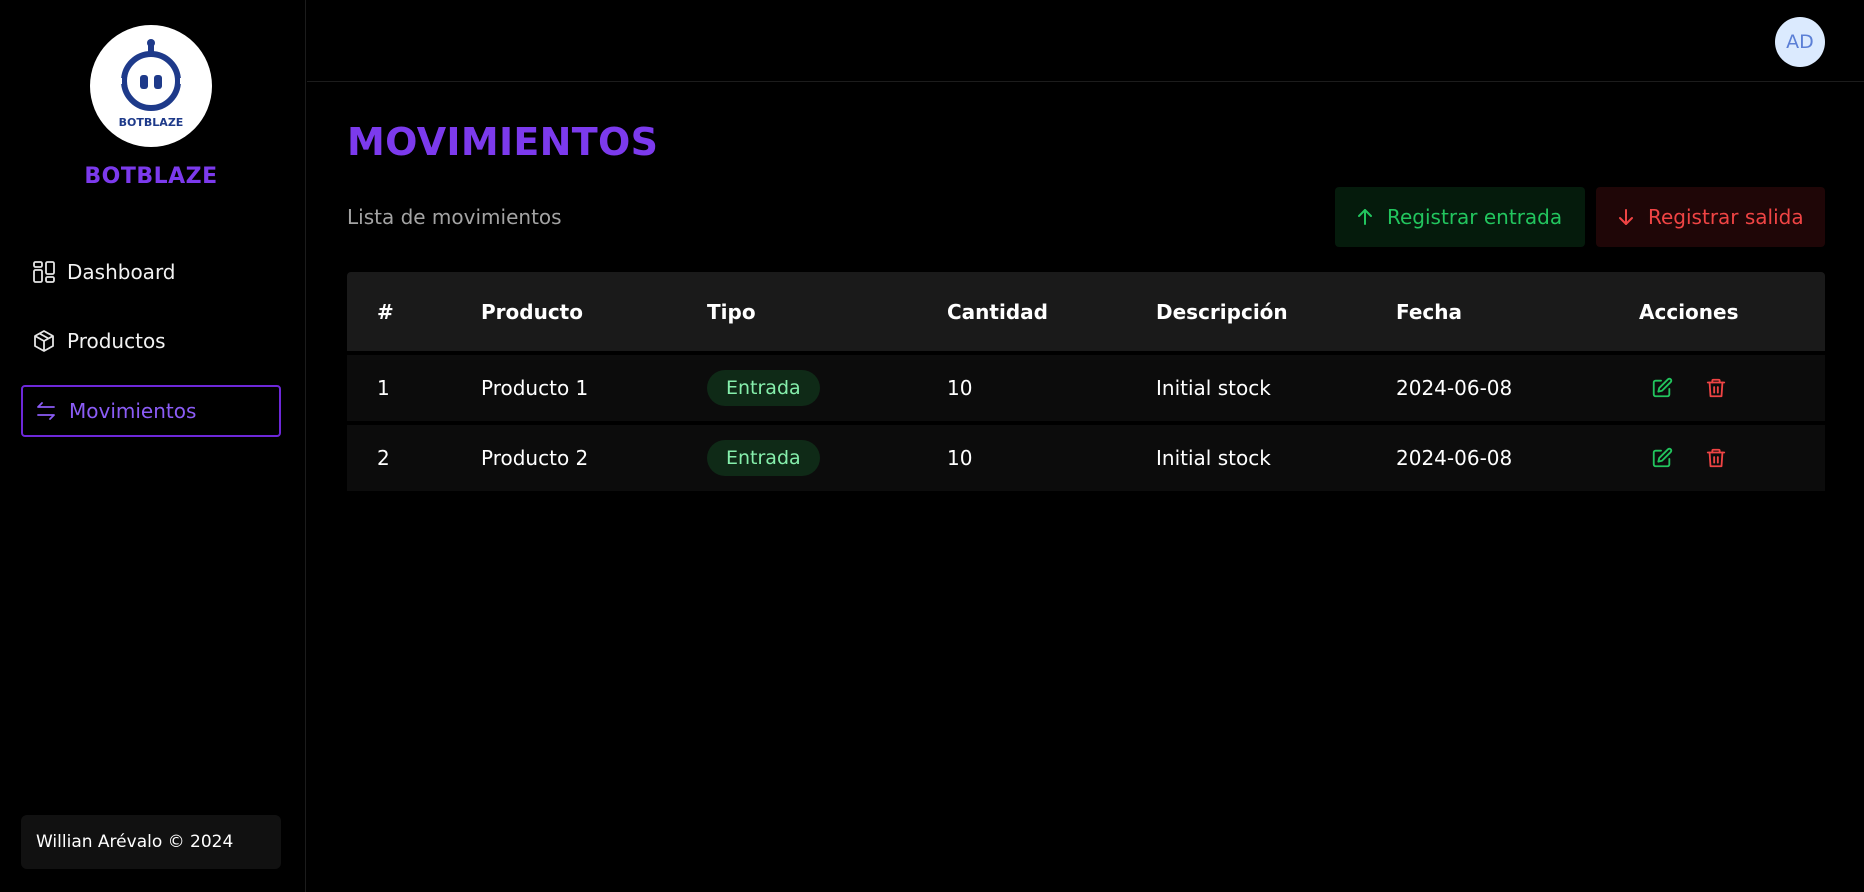  I want to click on column-header-id: #, so click(385, 311).